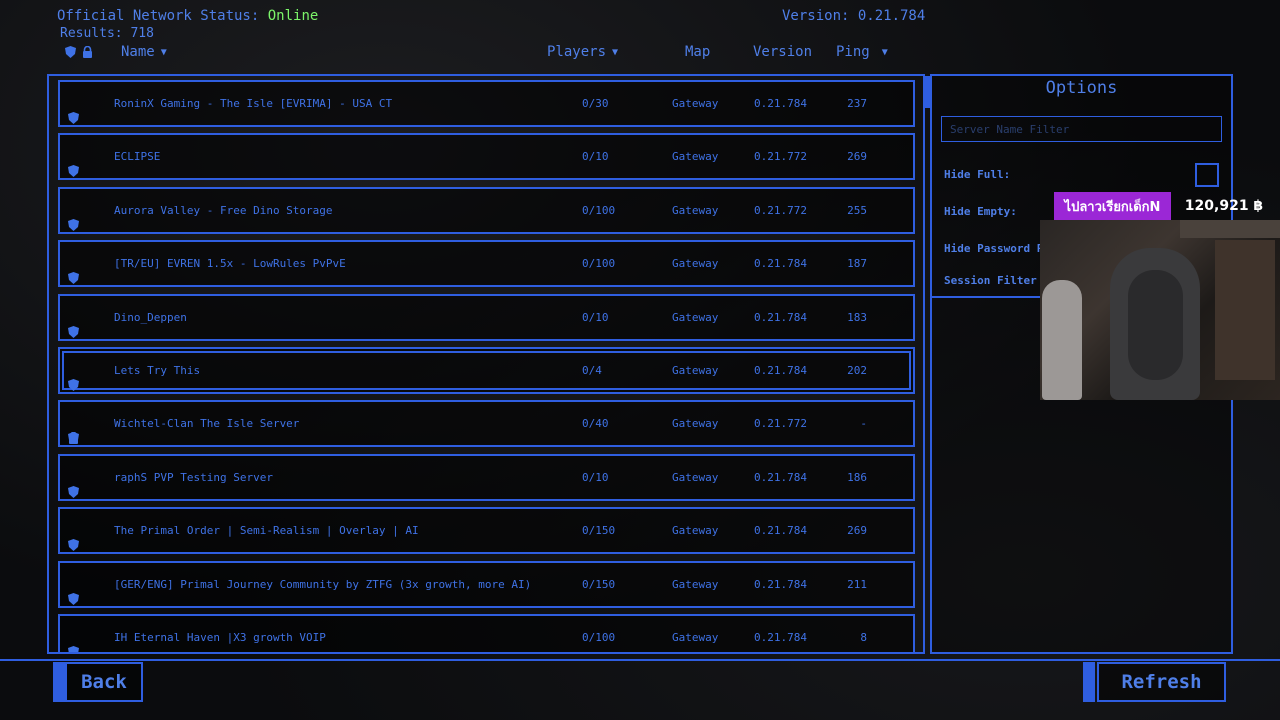  I want to click on refresh-button-cap, so click(1089, 682).